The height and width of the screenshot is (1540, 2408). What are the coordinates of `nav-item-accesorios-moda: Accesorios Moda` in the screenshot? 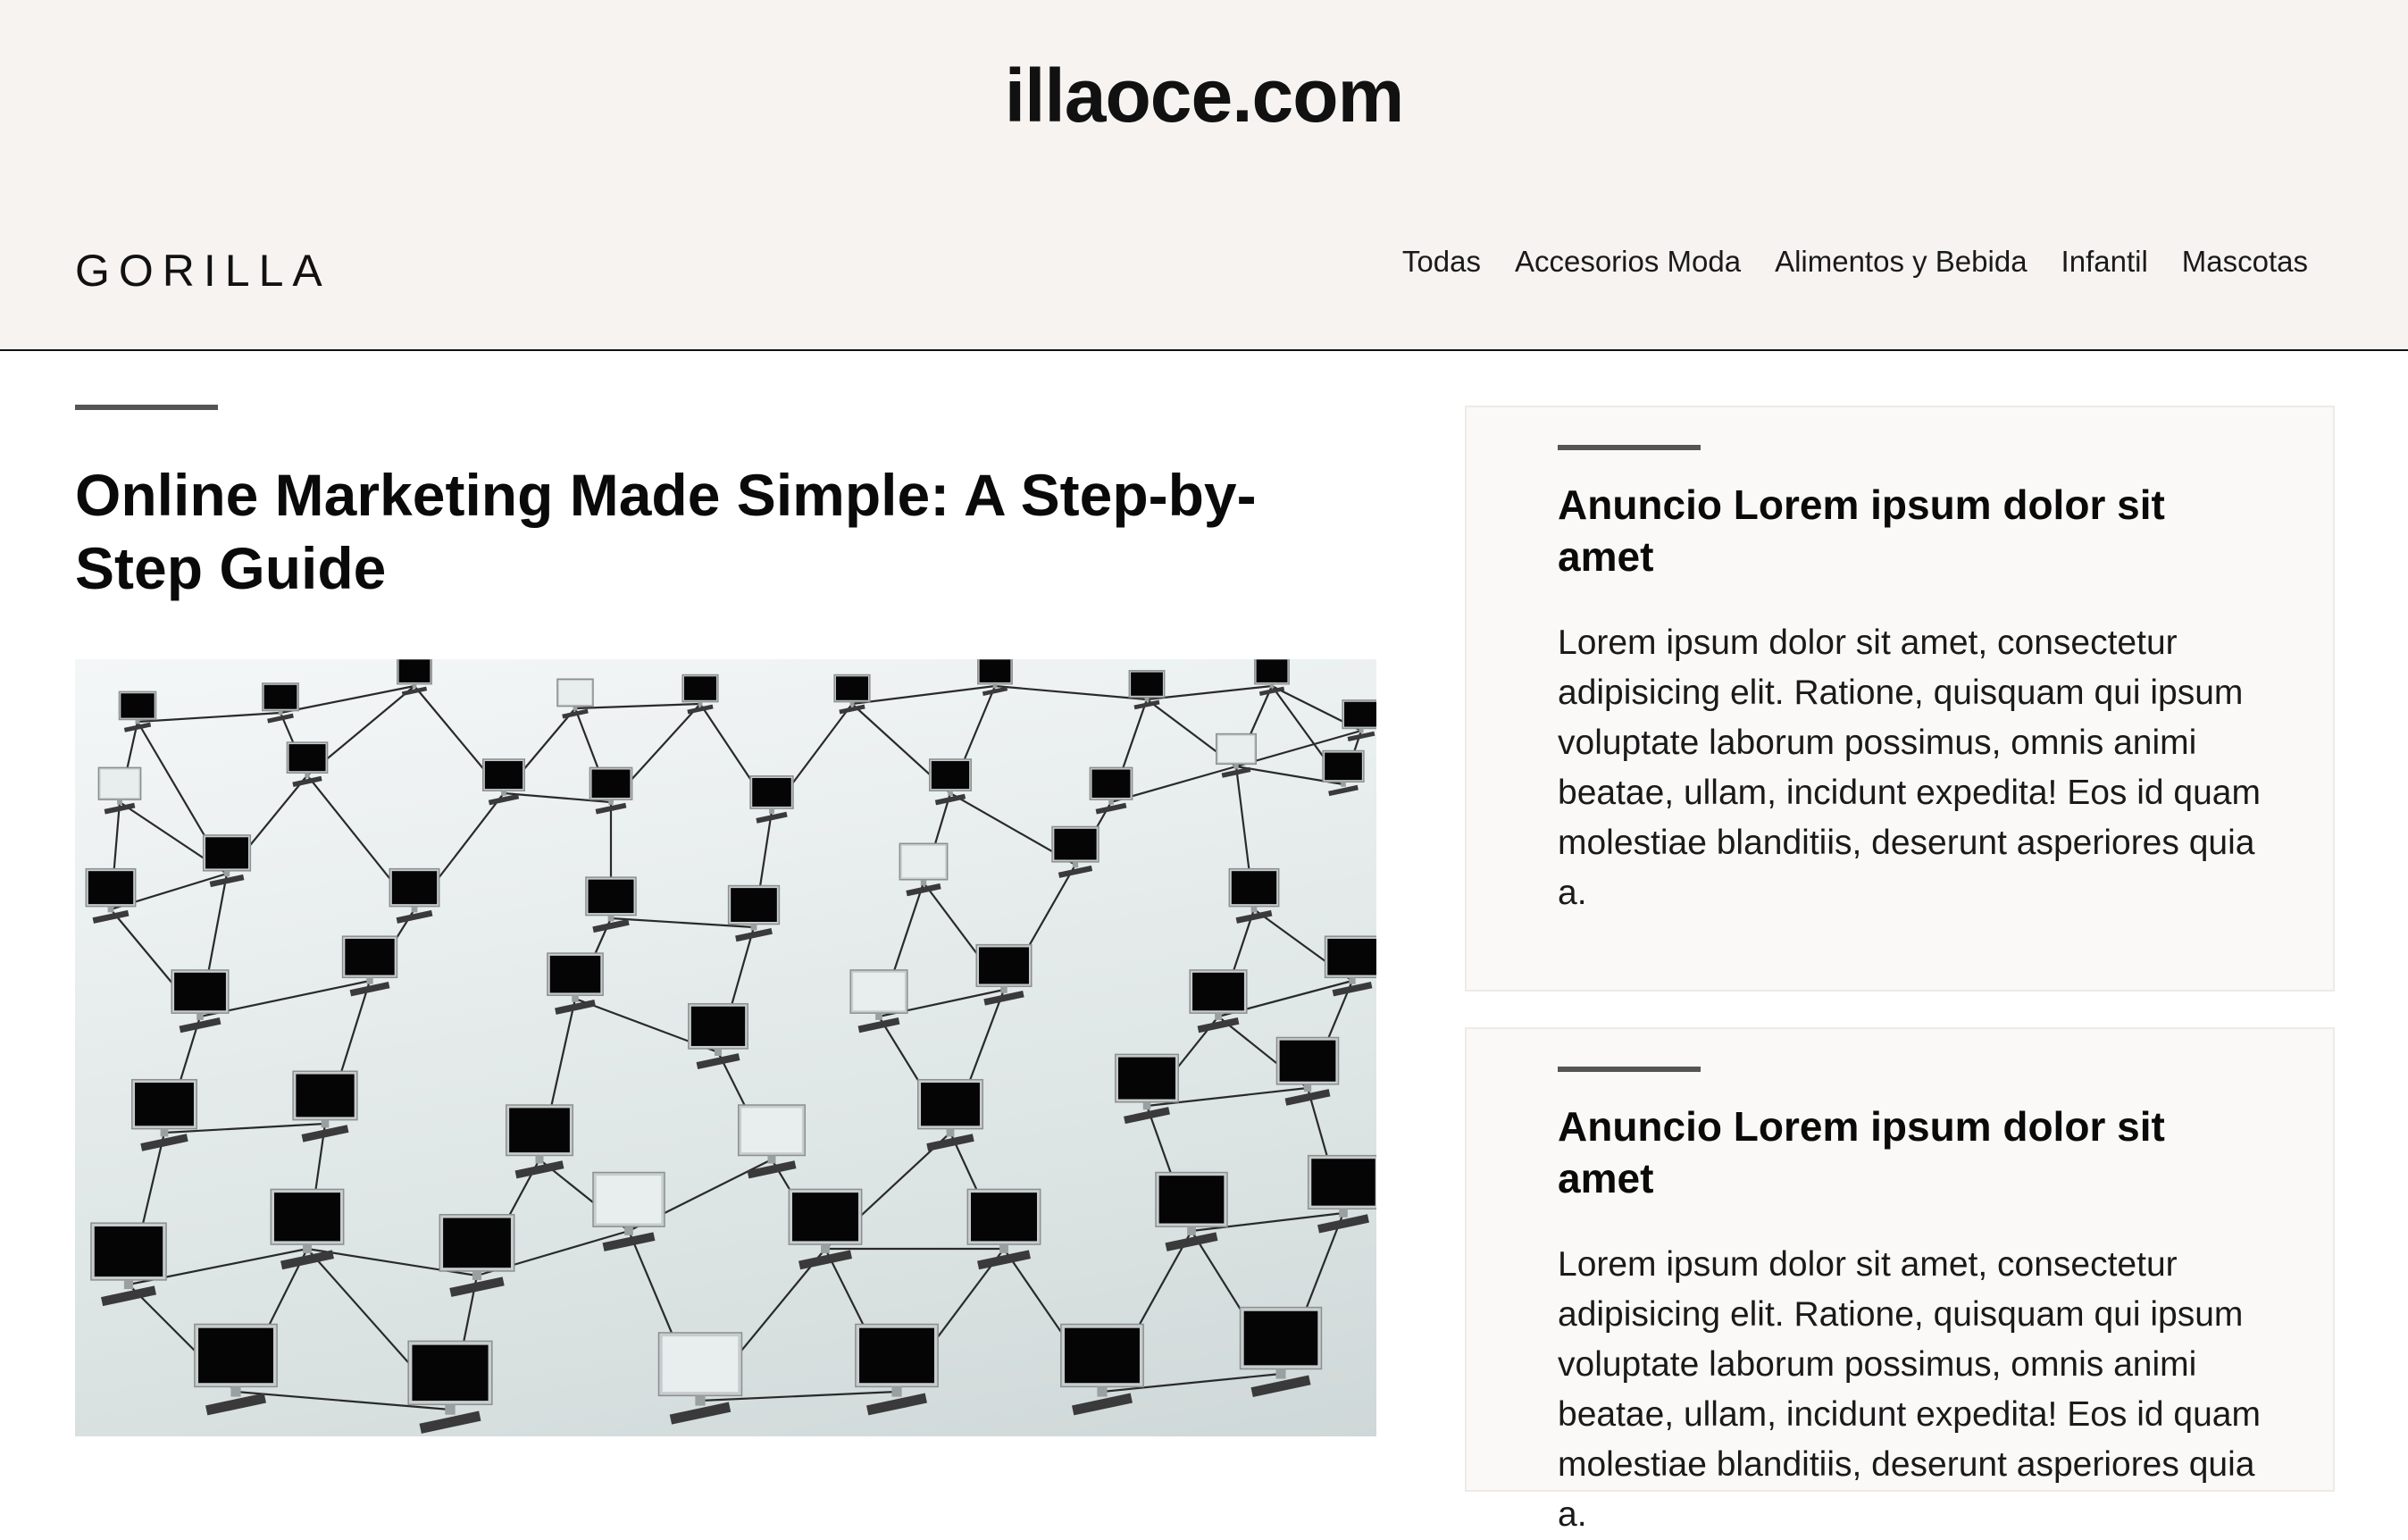 It's located at (1628, 261).